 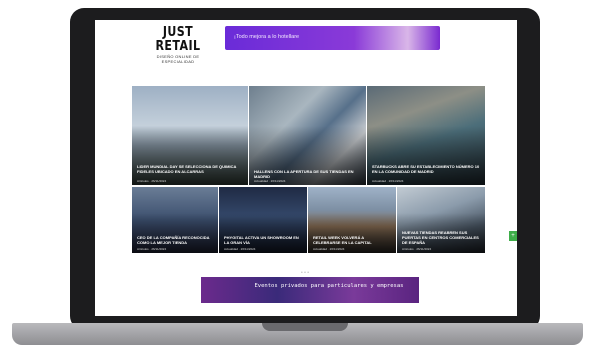 I want to click on plus-icon: +, so click(x=513, y=236).